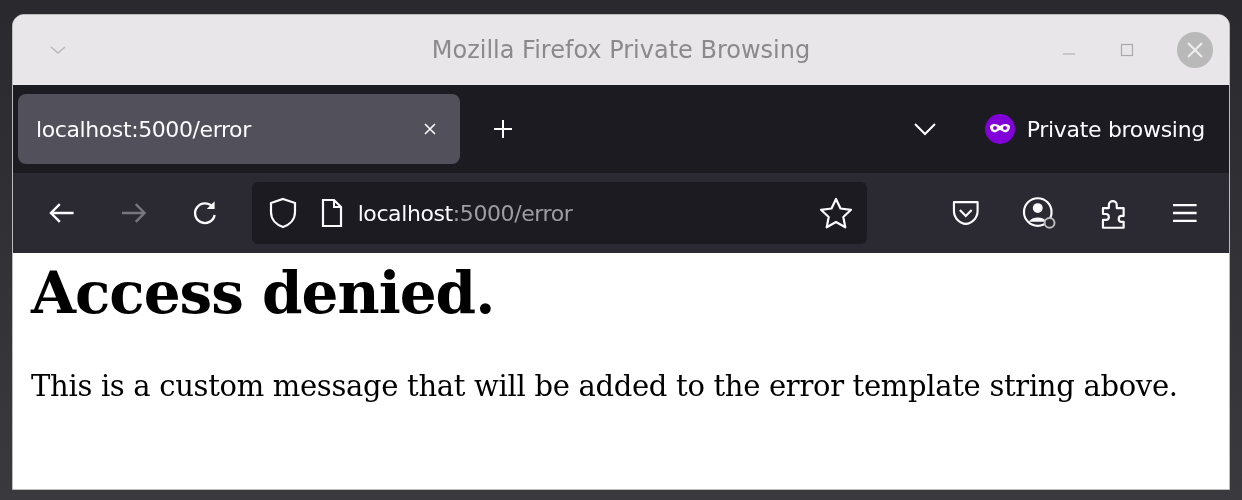  What do you see at coordinates (1040, 213) in the screenshot?
I see `account-icon` at bounding box center [1040, 213].